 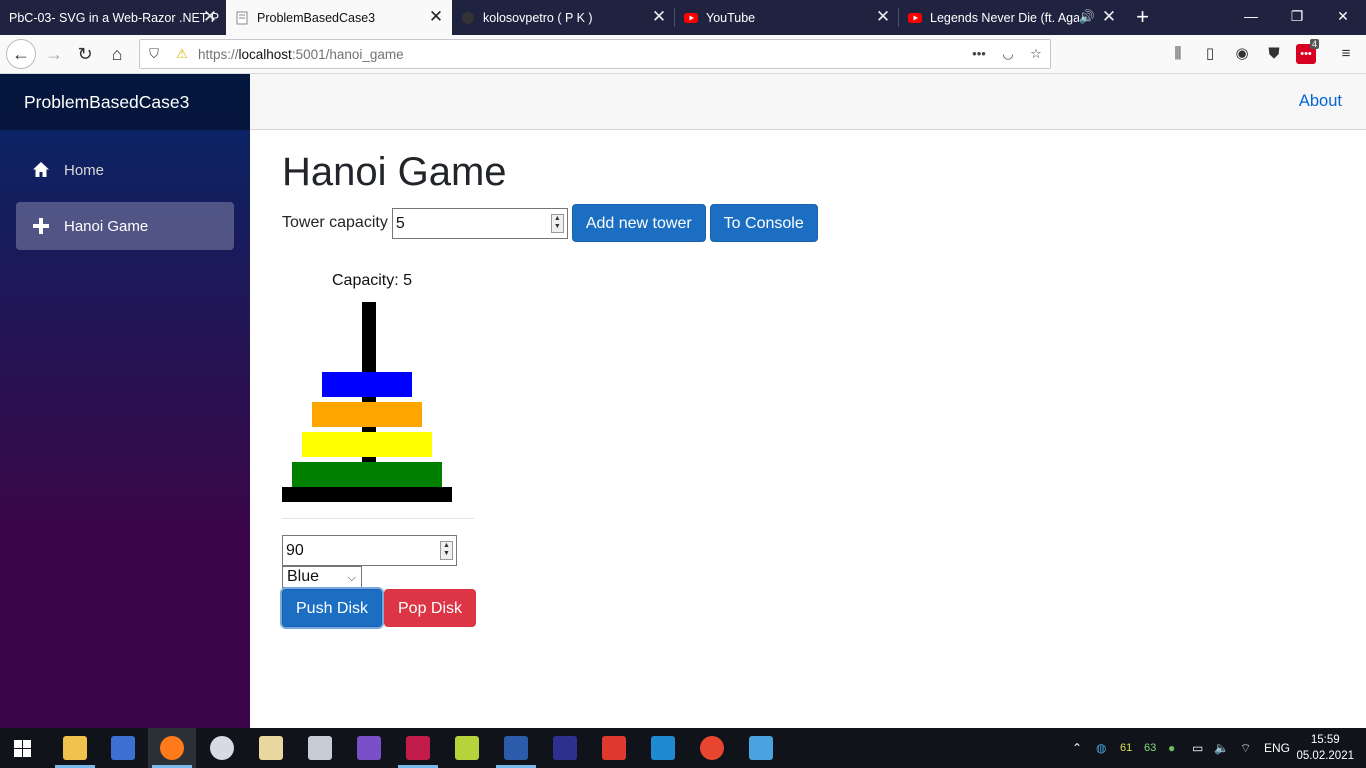 I want to click on intellij-icon, so click(x=565, y=748).